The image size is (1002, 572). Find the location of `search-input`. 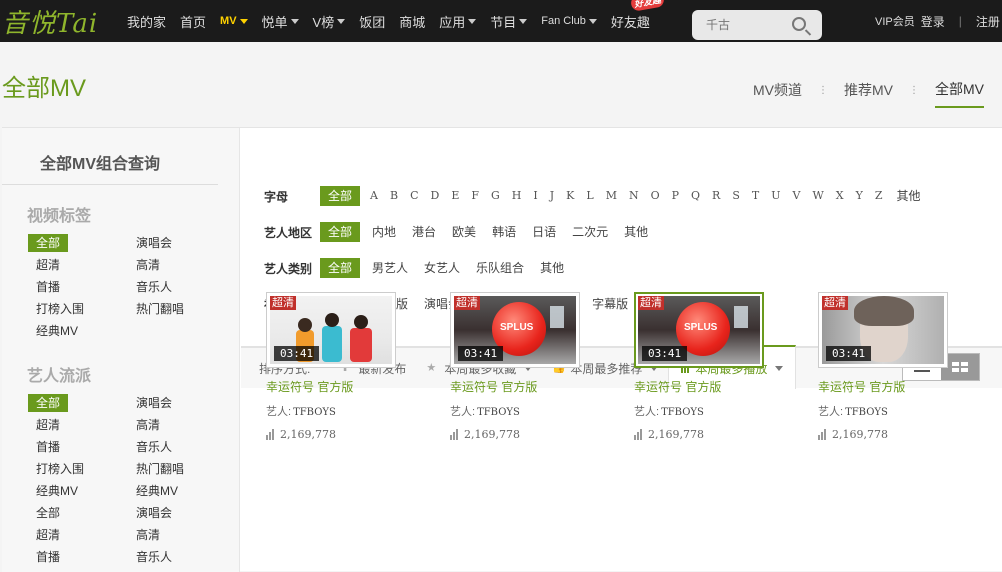

search-input is located at coordinates (754, 25).